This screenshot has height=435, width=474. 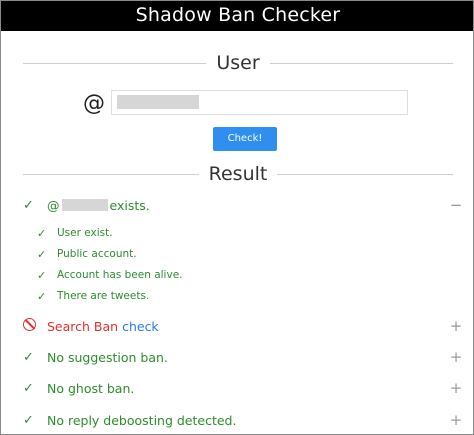 What do you see at coordinates (243, 388) in the screenshot?
I see `ghost-ban-row: ✓ No ghost ban. +` at bounding box center [243, 388].